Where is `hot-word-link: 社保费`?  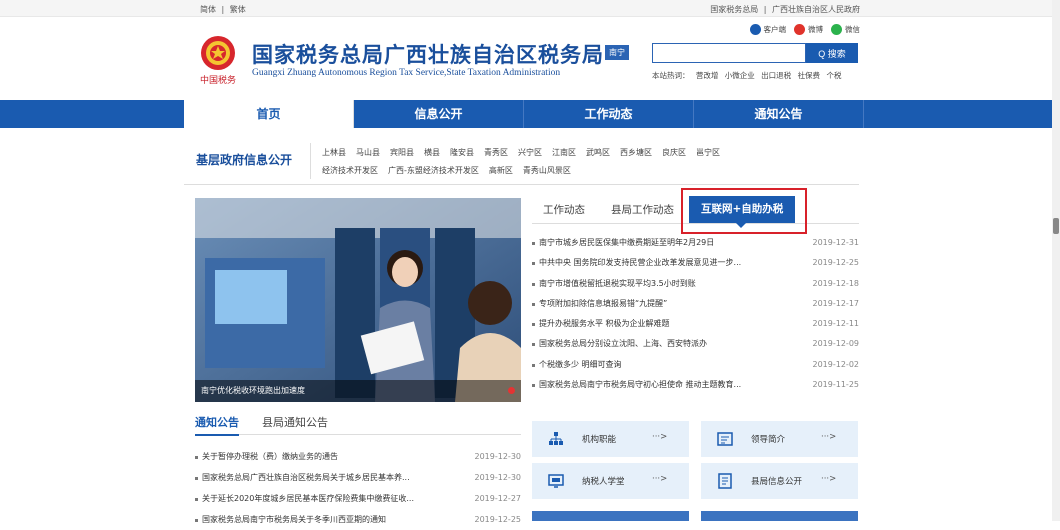
hot-word-link: 社保费 is located at coordinates (809, 75).